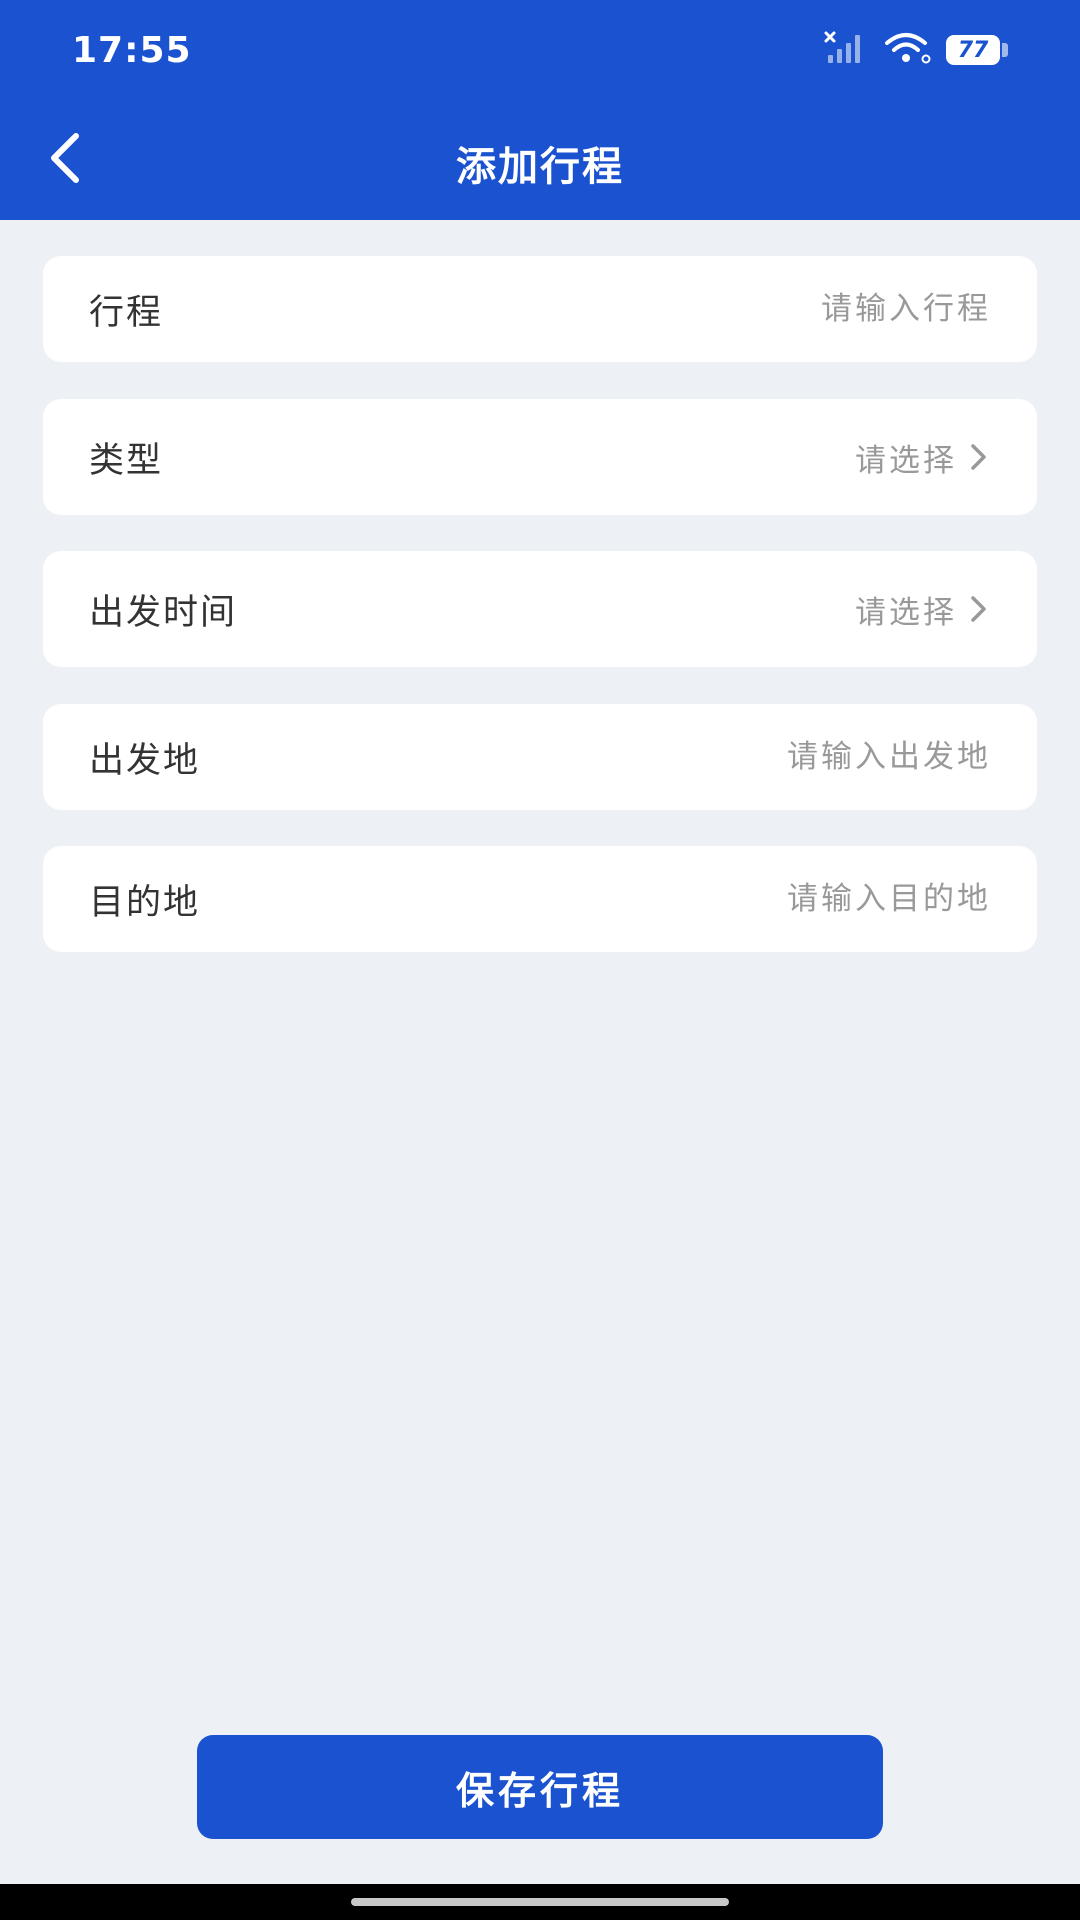 Image resolution: width=1080 pixels, height=1920 pixels. I want to click on status-bar: 17:55 77, so click(540, 50).